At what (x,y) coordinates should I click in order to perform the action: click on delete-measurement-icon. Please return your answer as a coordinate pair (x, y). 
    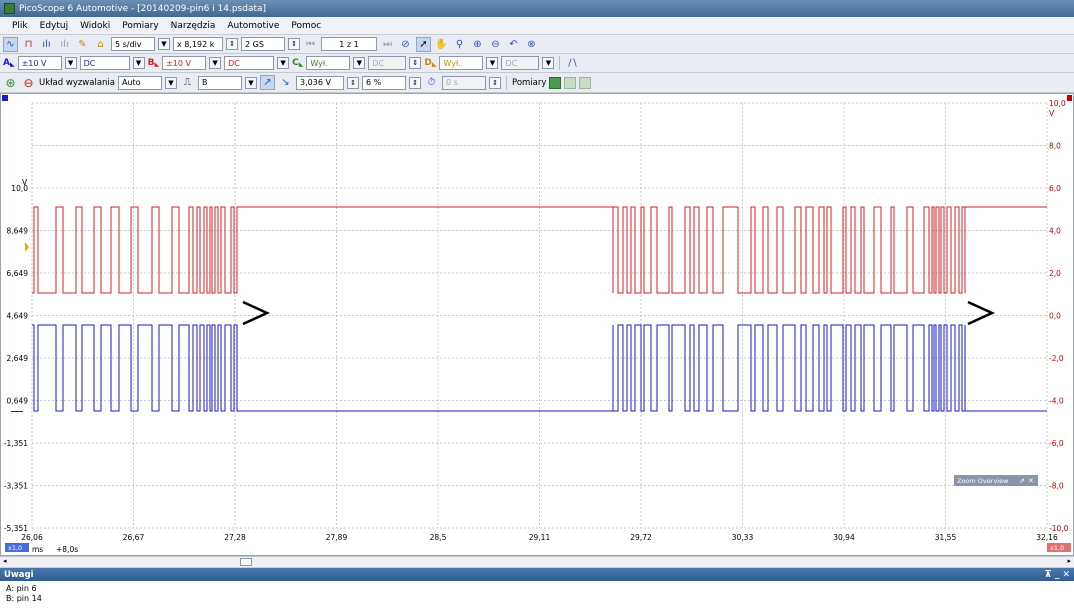
    Looking at the image, I should click on (585, 82).